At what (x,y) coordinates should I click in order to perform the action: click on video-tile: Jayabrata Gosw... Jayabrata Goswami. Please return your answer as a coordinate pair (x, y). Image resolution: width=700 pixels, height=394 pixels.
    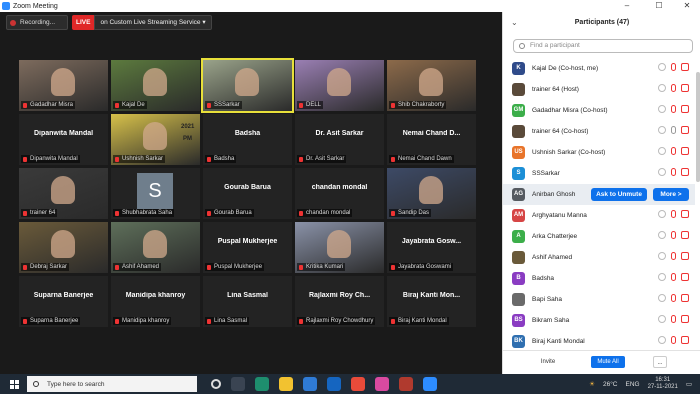
    Looking at the image, I should click on (431, 247).